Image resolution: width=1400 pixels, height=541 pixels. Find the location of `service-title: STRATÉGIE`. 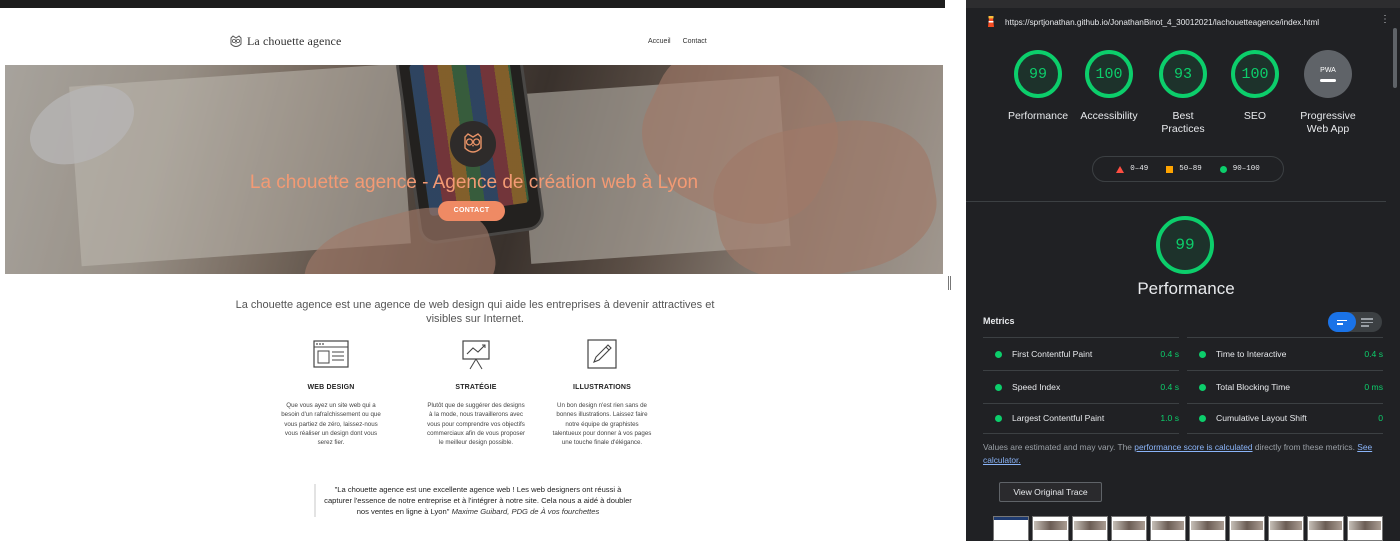

service-title: STRATÉGIE is located at coordinates (476, 387).